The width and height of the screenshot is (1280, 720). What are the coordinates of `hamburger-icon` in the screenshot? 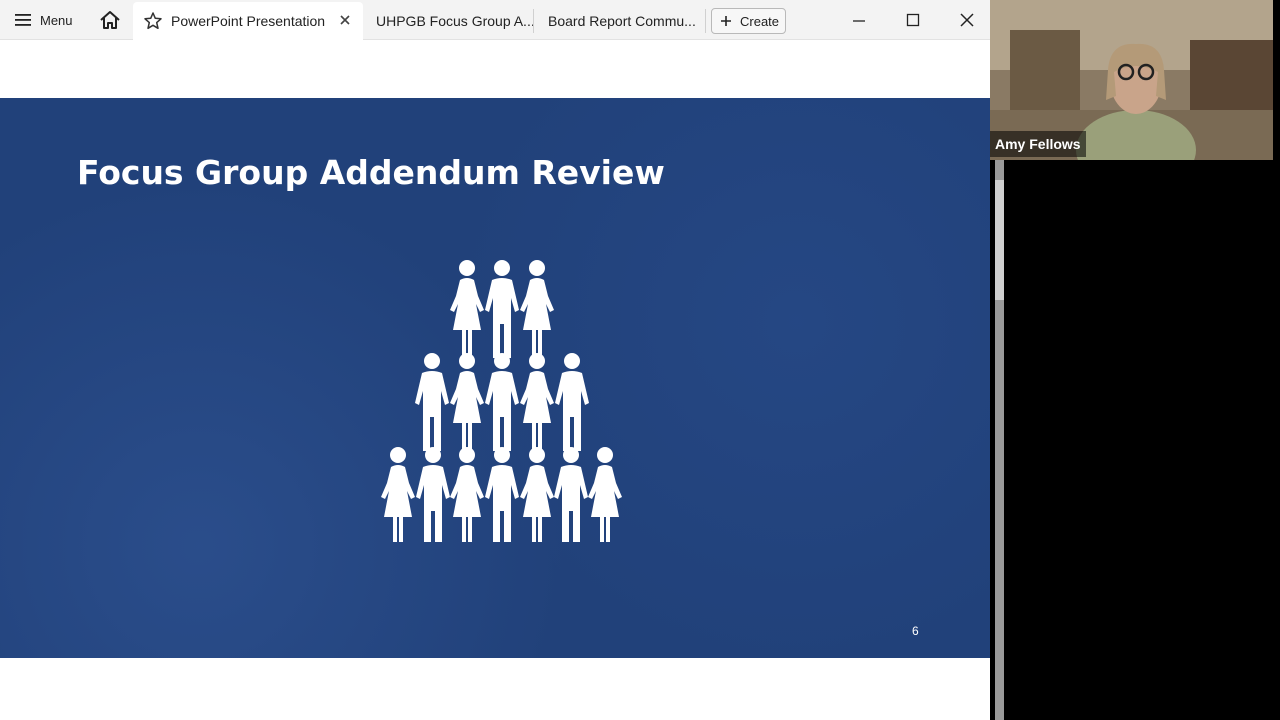 It's located at (23, 20).